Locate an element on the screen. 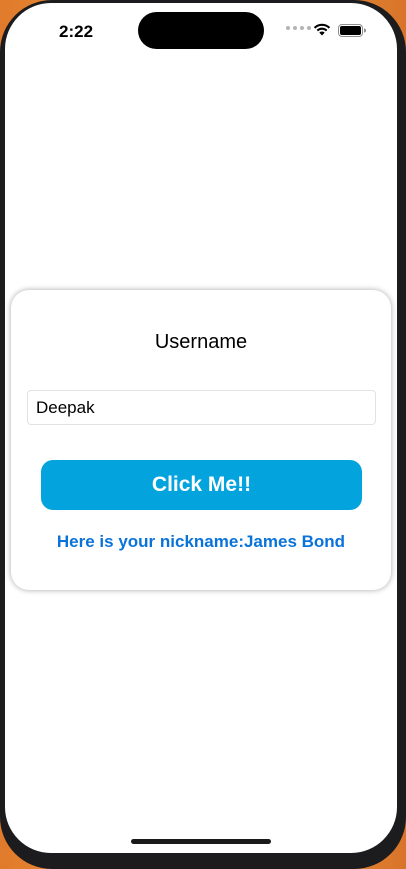  home-indicator is located at coordinates (201, 841).